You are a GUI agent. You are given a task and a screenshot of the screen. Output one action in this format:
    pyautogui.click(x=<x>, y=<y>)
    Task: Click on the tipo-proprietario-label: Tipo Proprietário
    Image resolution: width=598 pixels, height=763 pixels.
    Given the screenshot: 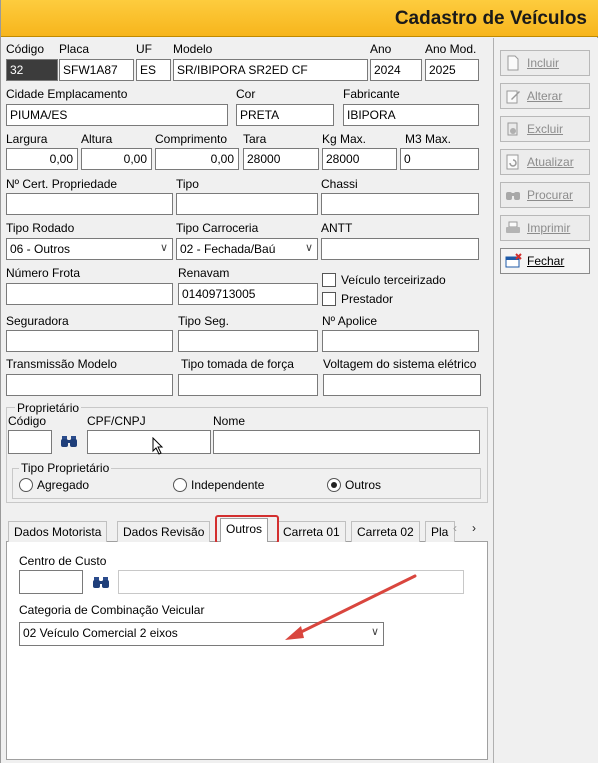 What is the action you would take?
    pyautogui.click(x=65, y=468)
    